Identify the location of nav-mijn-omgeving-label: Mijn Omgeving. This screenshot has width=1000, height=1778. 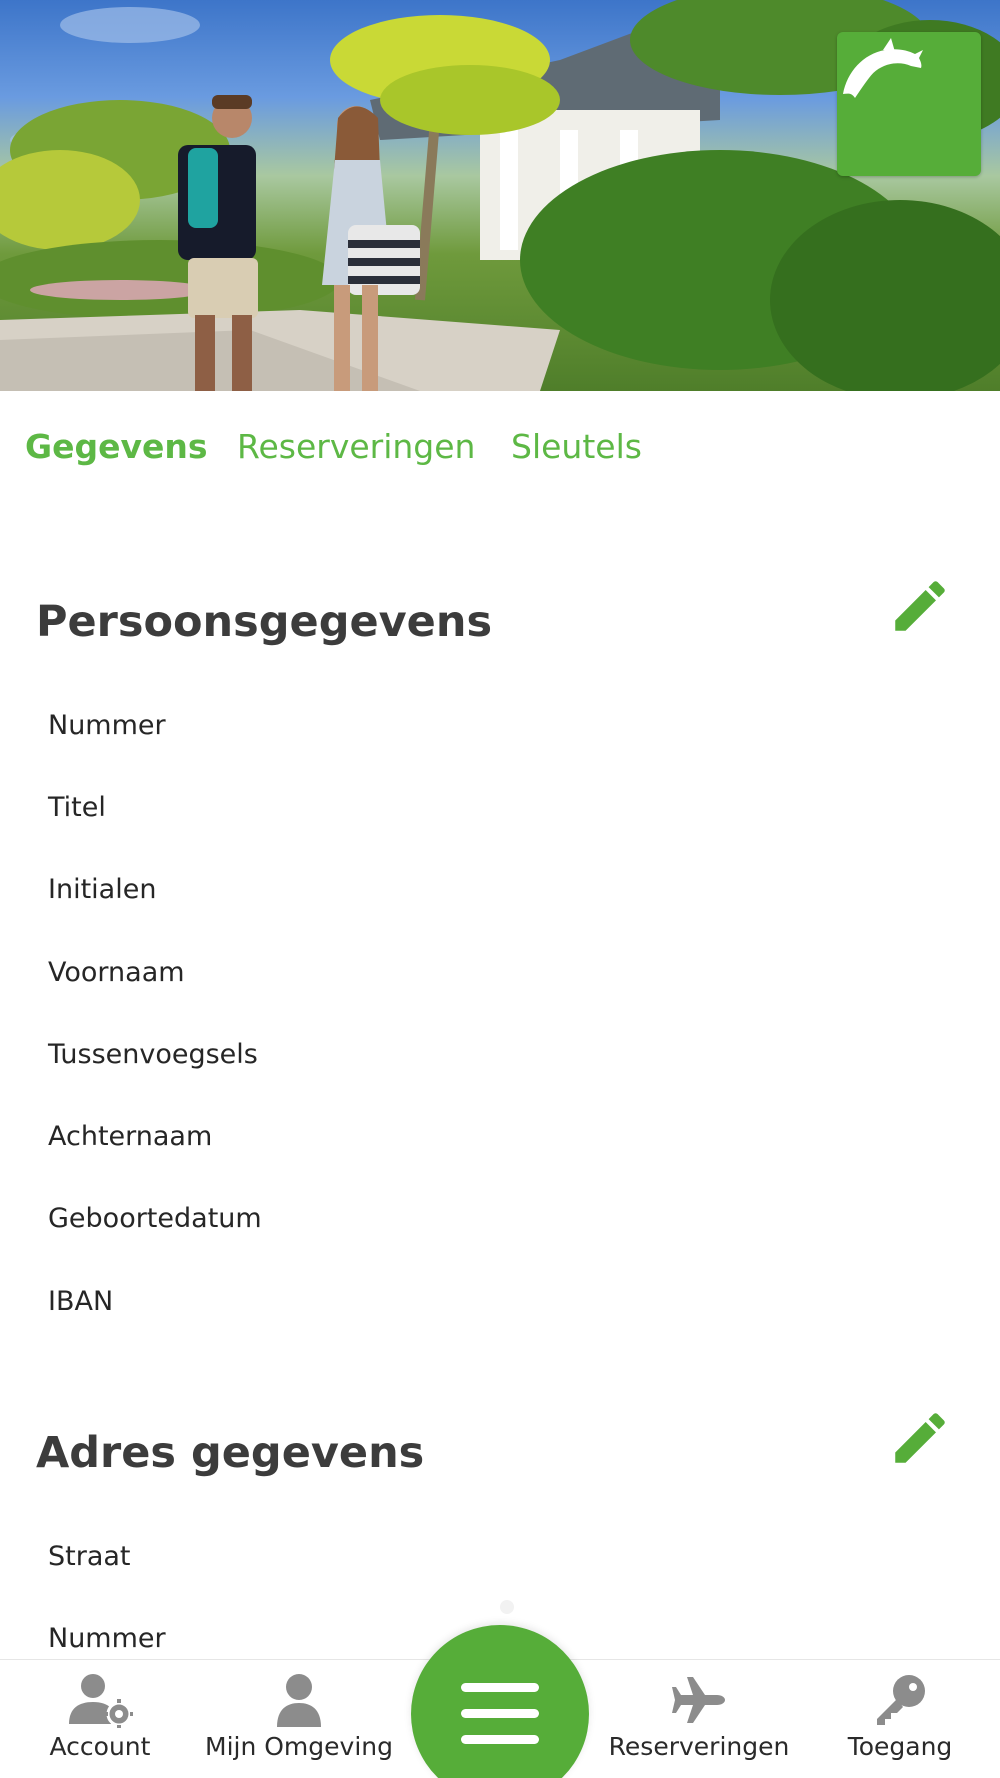
(299, 1746).